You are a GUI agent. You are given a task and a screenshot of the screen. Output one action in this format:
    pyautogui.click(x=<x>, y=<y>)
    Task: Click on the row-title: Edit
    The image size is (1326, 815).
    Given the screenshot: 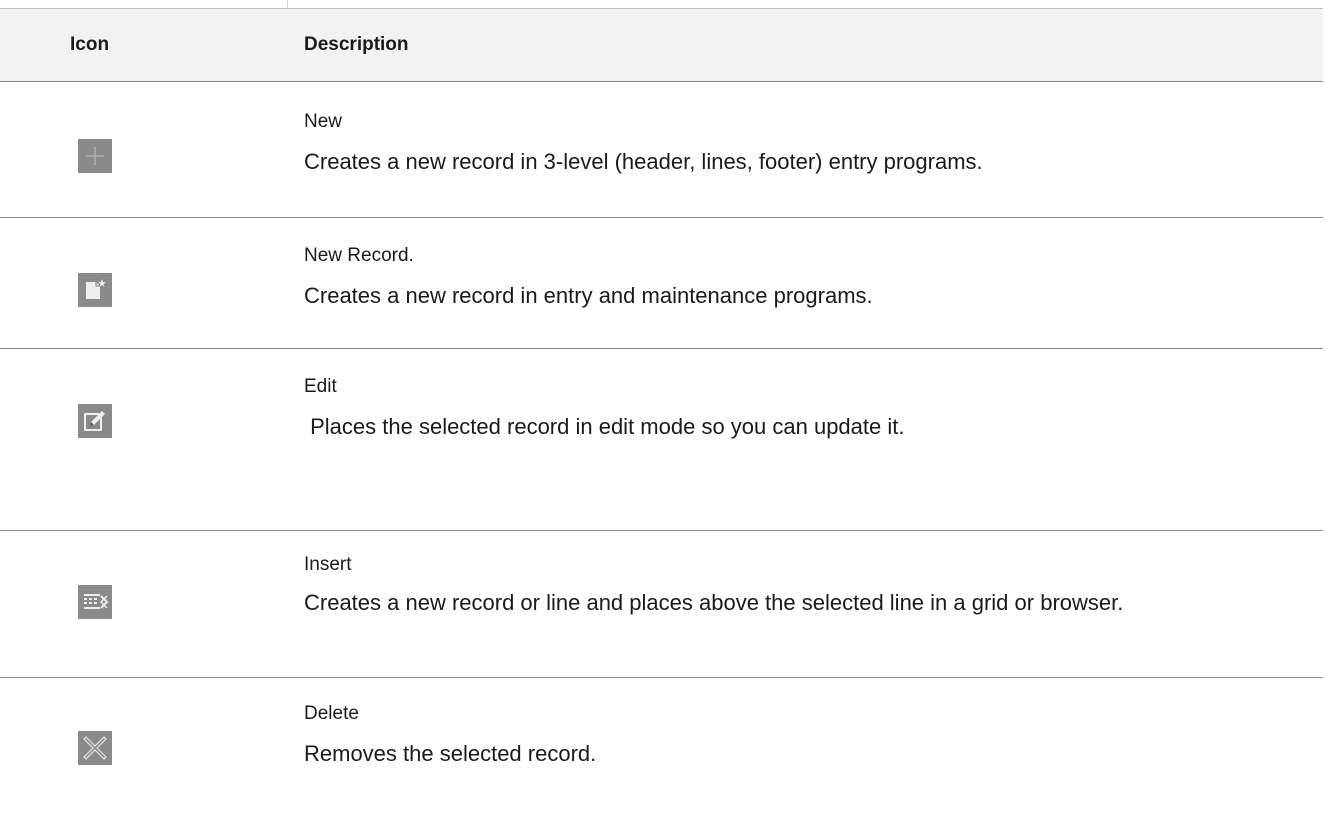 What is the action you would take?
    pyautogui.click(x=320, y=386)
    